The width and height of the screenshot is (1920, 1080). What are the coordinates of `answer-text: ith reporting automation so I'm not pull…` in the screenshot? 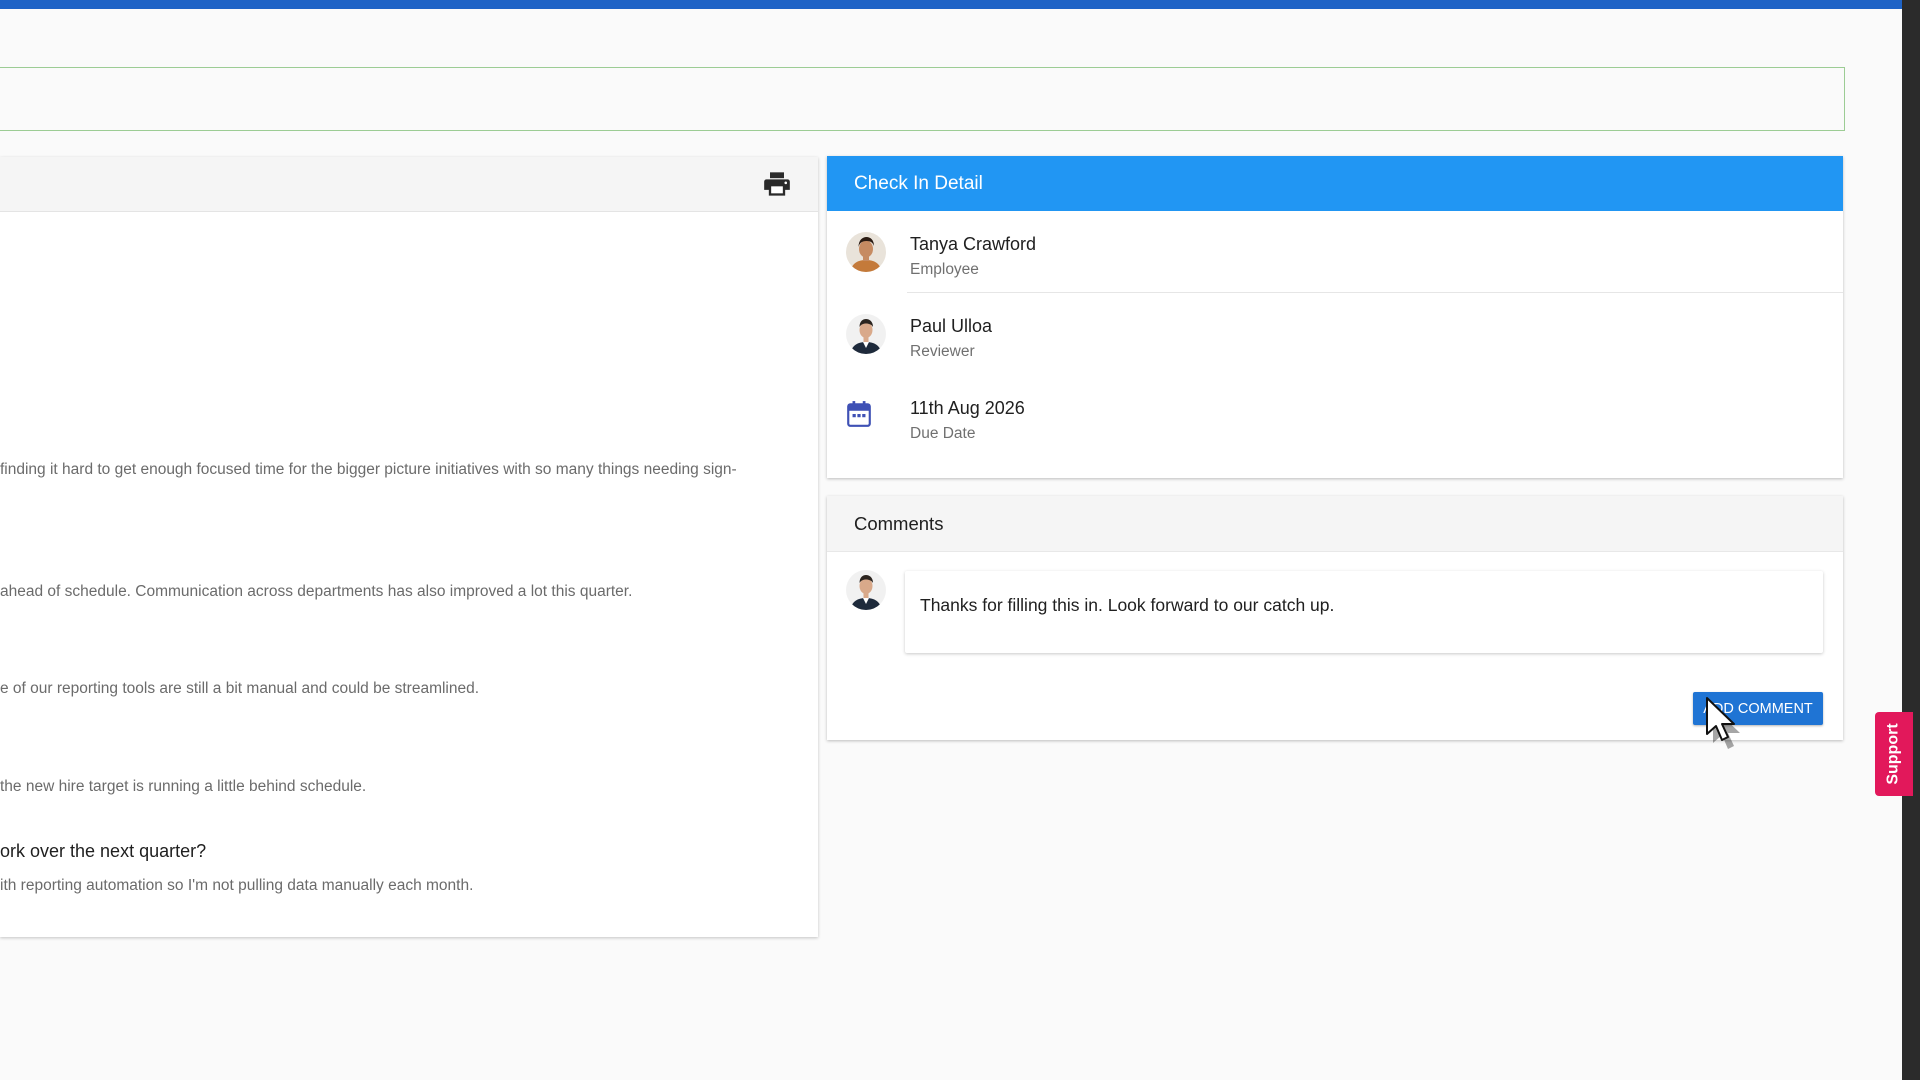 It's located at (237, 885).